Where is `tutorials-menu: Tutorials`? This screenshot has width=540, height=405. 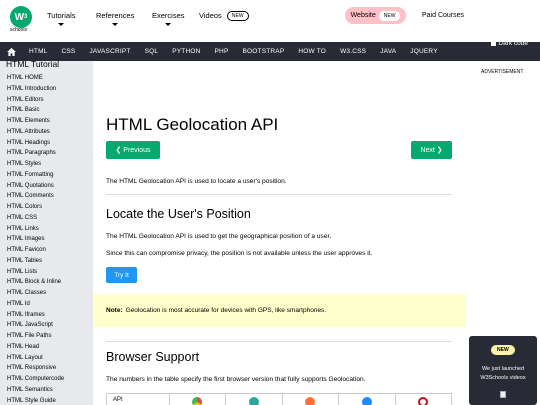 tutorials-menu: Tutorials is located at coordinates (61, 18).